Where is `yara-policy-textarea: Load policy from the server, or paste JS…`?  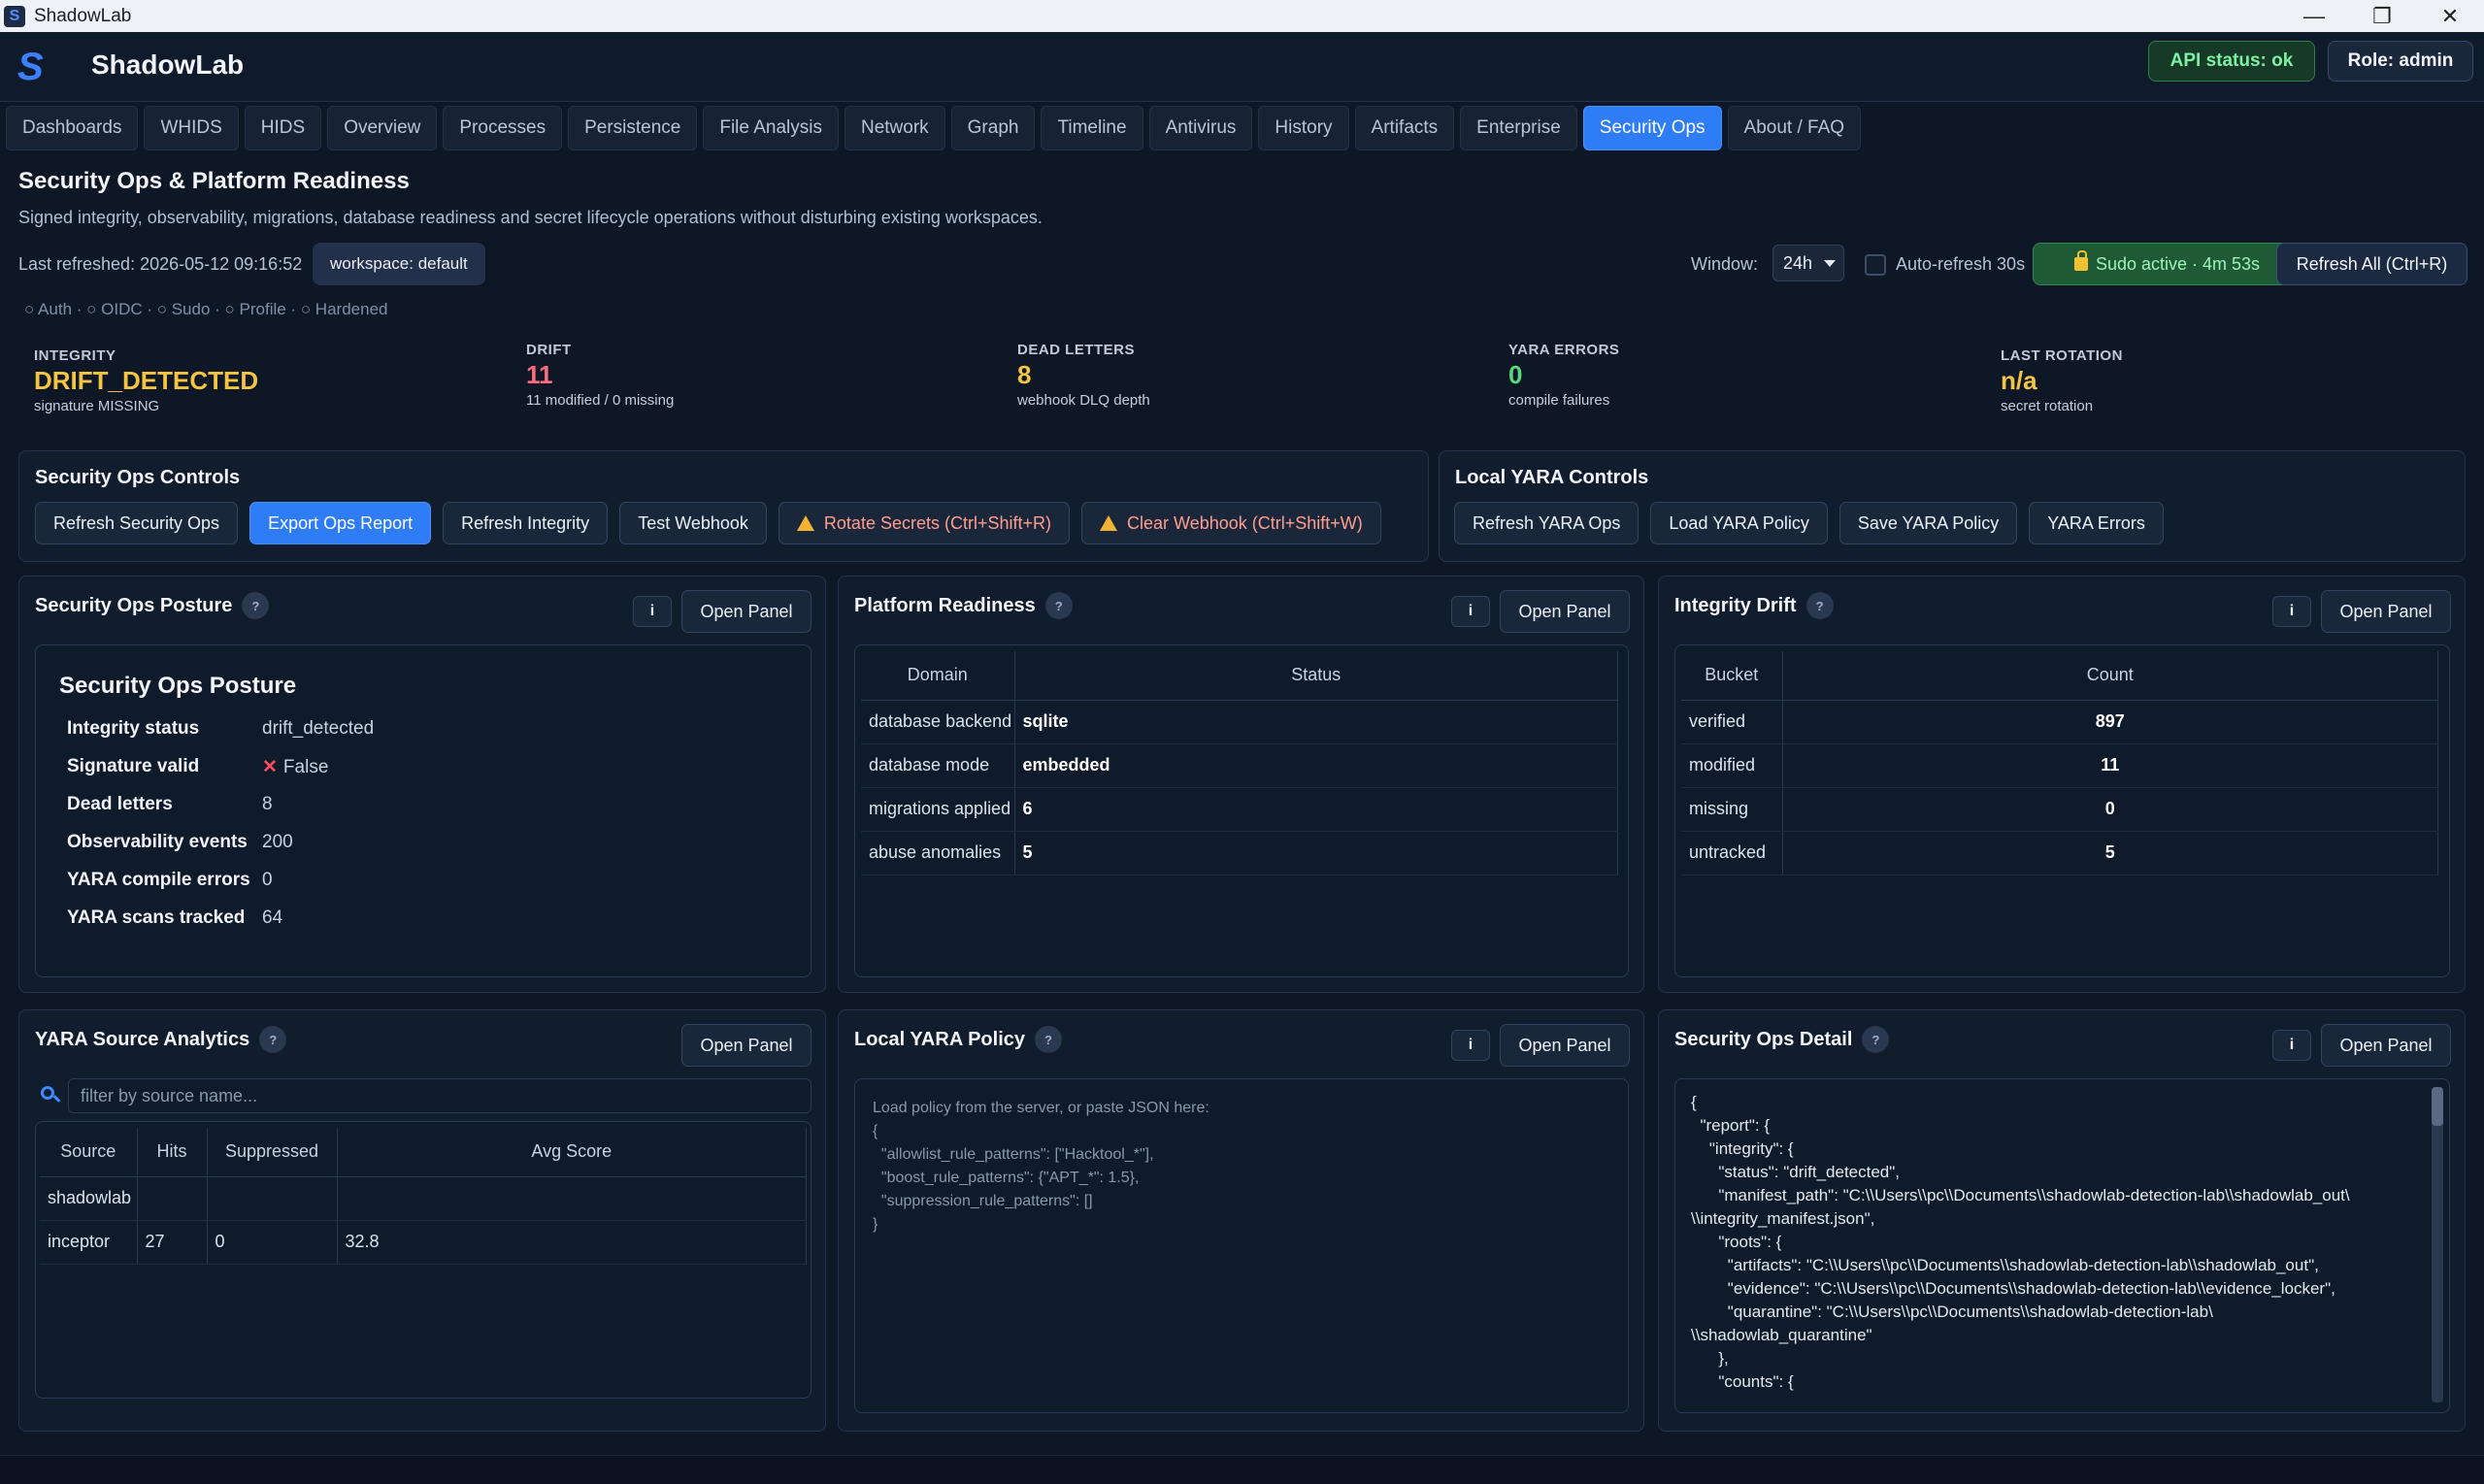
yara-policy-textarea: Load policy from the server, or paste JS… is located at coordinates (1241, 1245).